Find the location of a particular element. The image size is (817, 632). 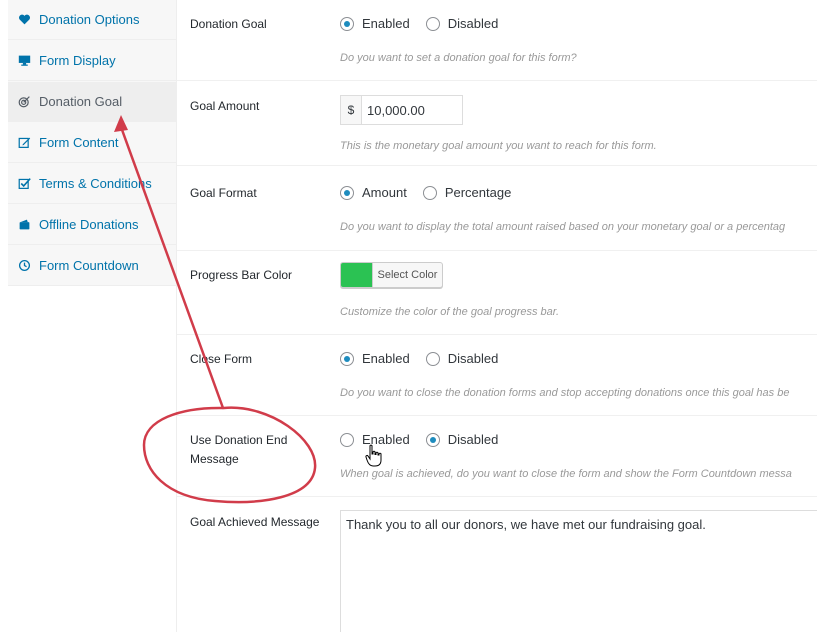

close-form-enabled-radio: Enabled is located at coordinates (375, 358).